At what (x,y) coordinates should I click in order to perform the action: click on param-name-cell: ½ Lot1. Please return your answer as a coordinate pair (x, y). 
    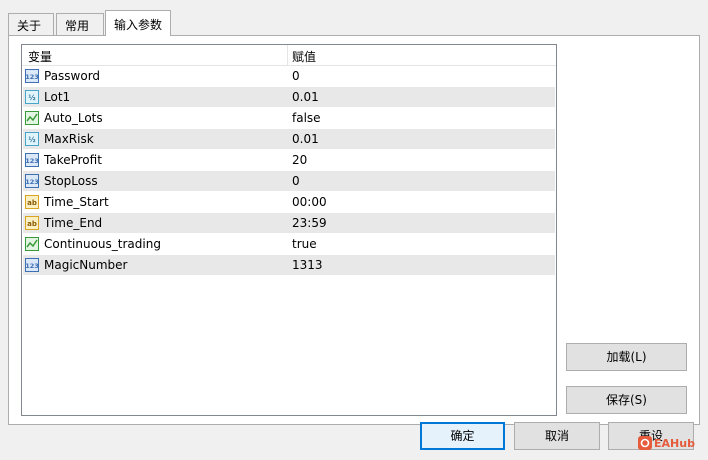
    Looking at the image, I should click on (155, 97).